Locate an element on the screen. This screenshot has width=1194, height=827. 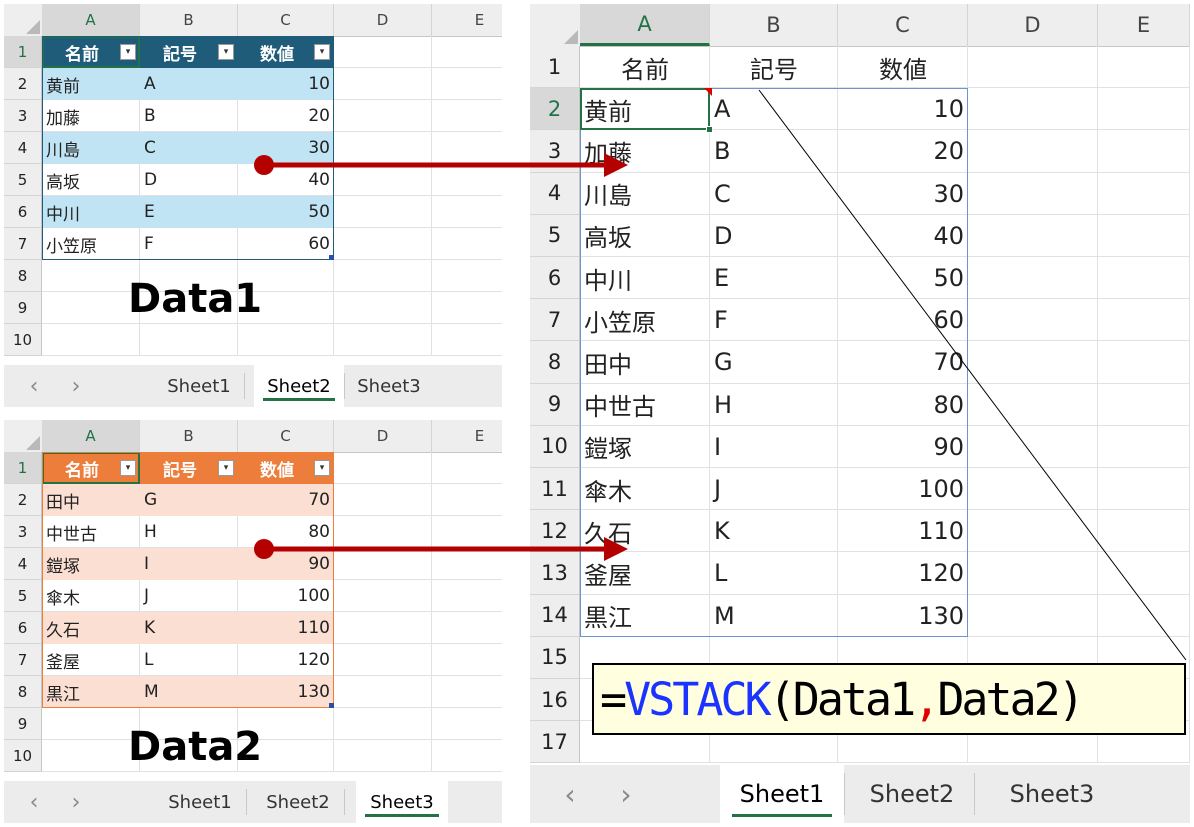
row-header-1: 1 is located at coordinates (555, 67).